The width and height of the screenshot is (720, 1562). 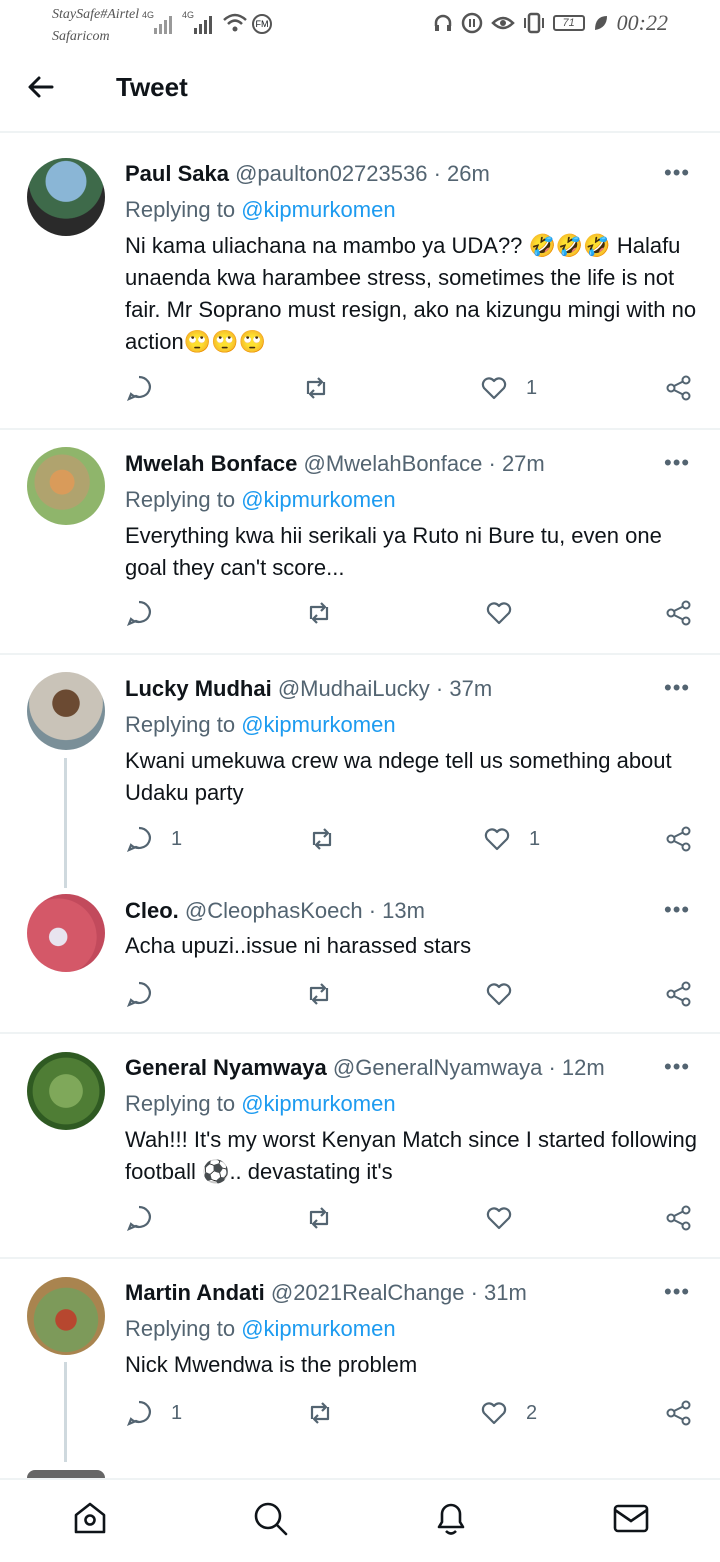 What do you see at coordinates (95, 26) in the screenshot?
I see `carrier-label: StaySafe#Airtel Safaricom` at bounding box center [95, 26].